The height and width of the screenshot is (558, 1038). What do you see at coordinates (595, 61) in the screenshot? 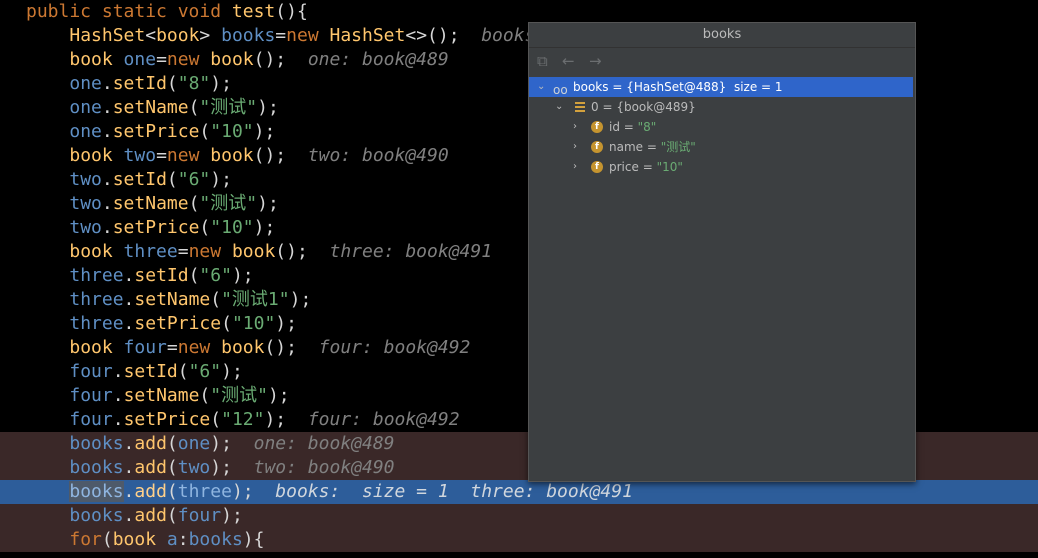
I see `forward-arrow-icon: →` at bounding box center [595, 61].